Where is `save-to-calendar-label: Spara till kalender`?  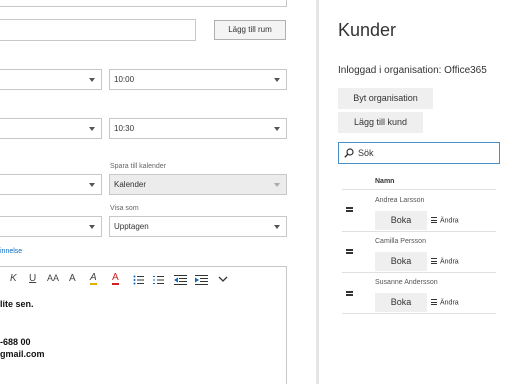 save-to-calendar-label: Spara till kalender is located at coordinates (138, 166).